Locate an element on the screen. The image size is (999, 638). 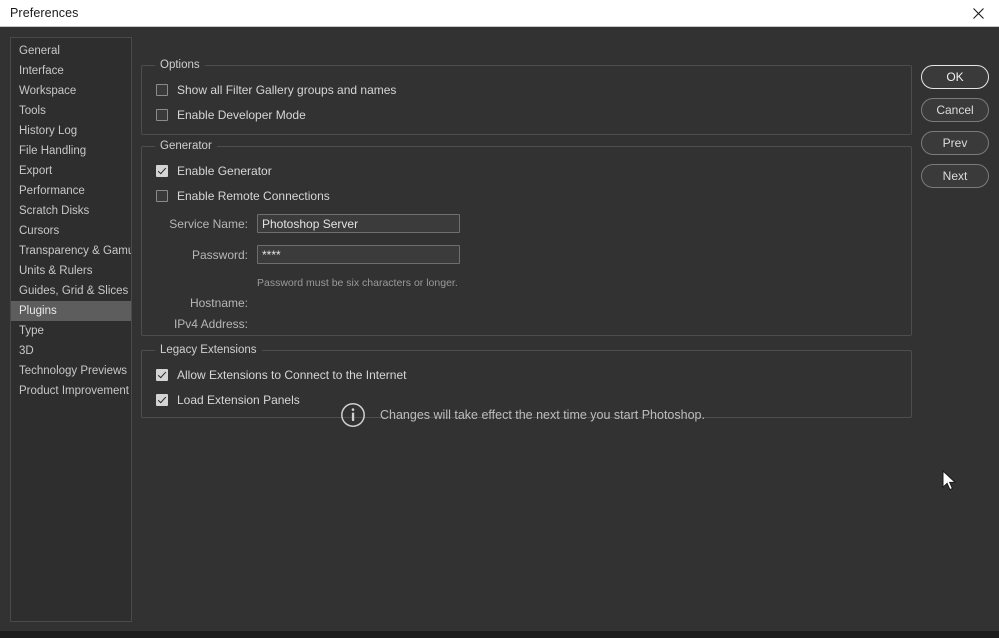
service-name-row: Service Name: is located at coordinates (312, 223).